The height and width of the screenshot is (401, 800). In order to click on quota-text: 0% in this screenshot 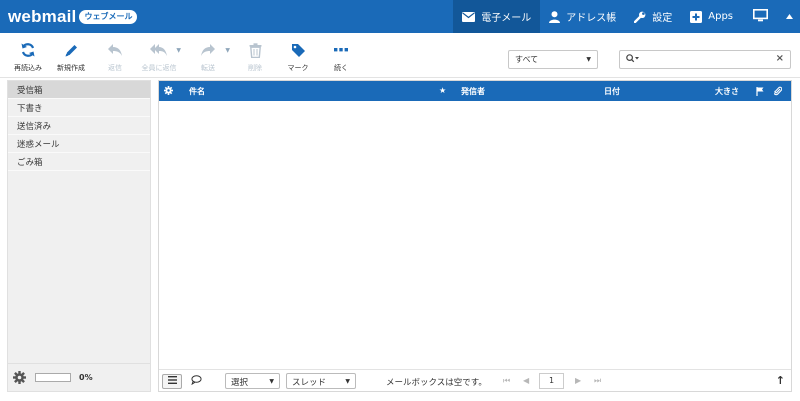, I will do `click(86, 377)`.